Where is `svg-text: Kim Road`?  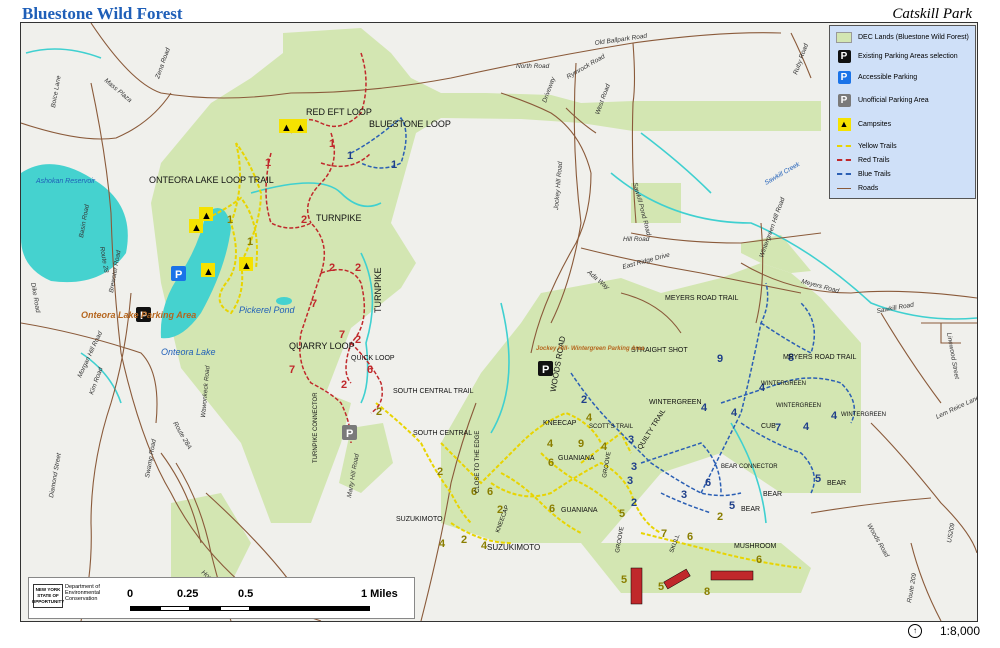
svg-text: Kim Road is located at coordinates (96, 381).